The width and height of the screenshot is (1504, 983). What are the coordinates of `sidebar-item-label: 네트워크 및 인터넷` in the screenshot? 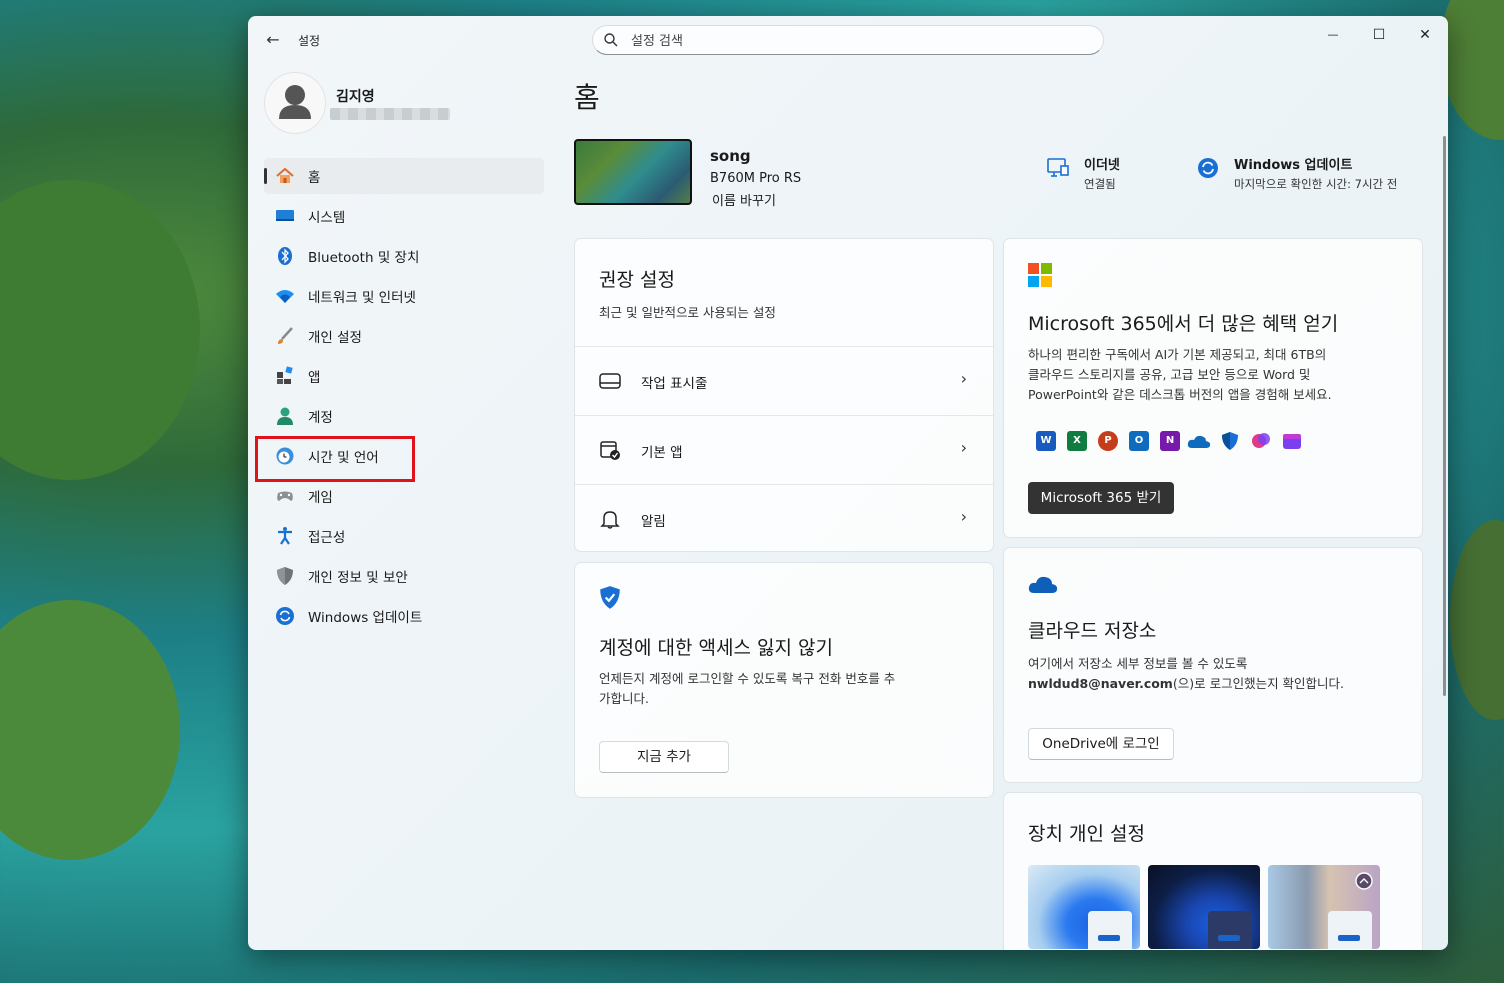 It's located at (362, 298).